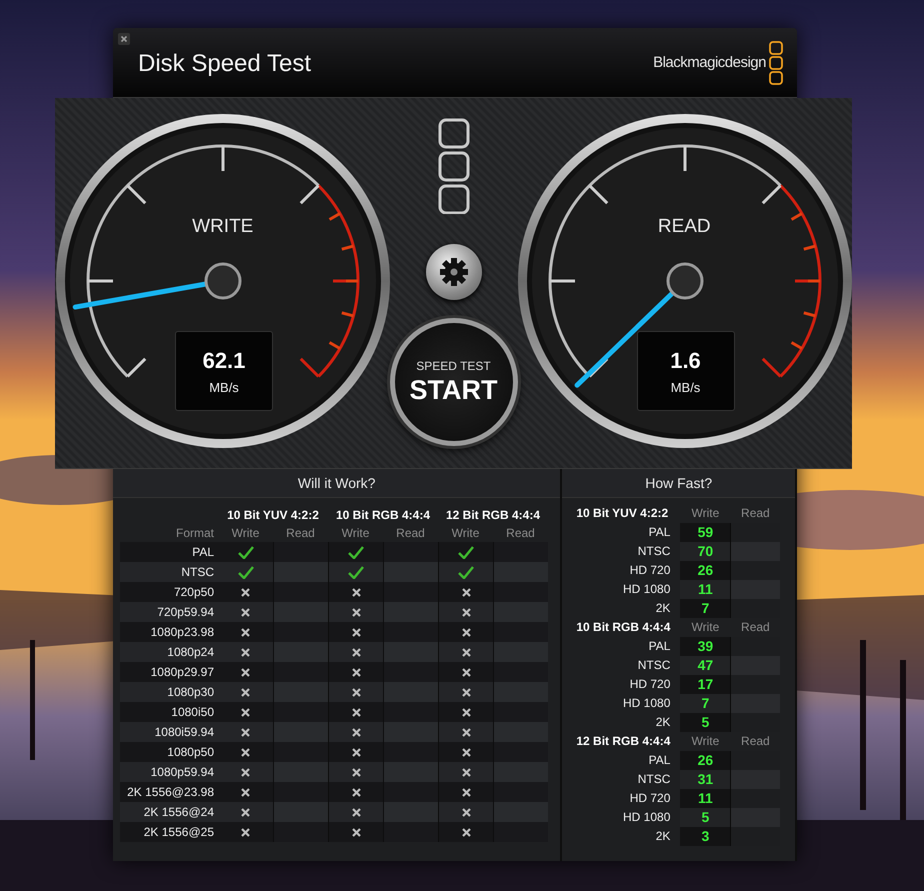 The height and width of the screenshot is (891, 924). What do you see at coordinates (705, 779) in the screenshot?
I see `speed-cell: 31` at bounding box center [705, 779].